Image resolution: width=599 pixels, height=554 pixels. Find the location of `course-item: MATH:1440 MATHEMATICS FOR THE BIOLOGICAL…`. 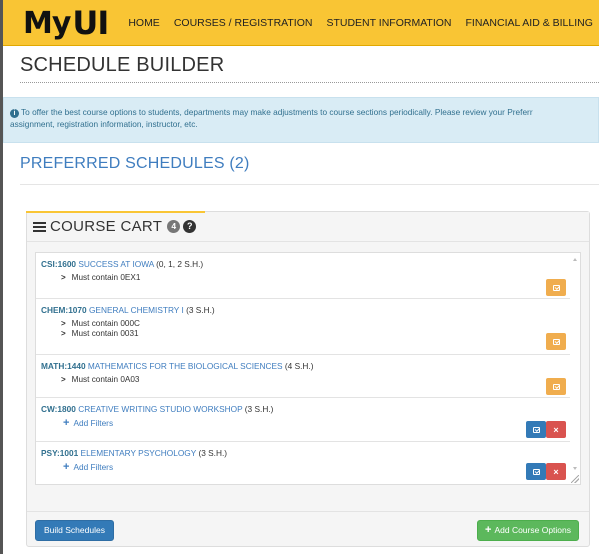

course-item: MATH:1440 MATHEMATICS FOR THE BIOLOGICAL… is located at coordinates (308, 376).